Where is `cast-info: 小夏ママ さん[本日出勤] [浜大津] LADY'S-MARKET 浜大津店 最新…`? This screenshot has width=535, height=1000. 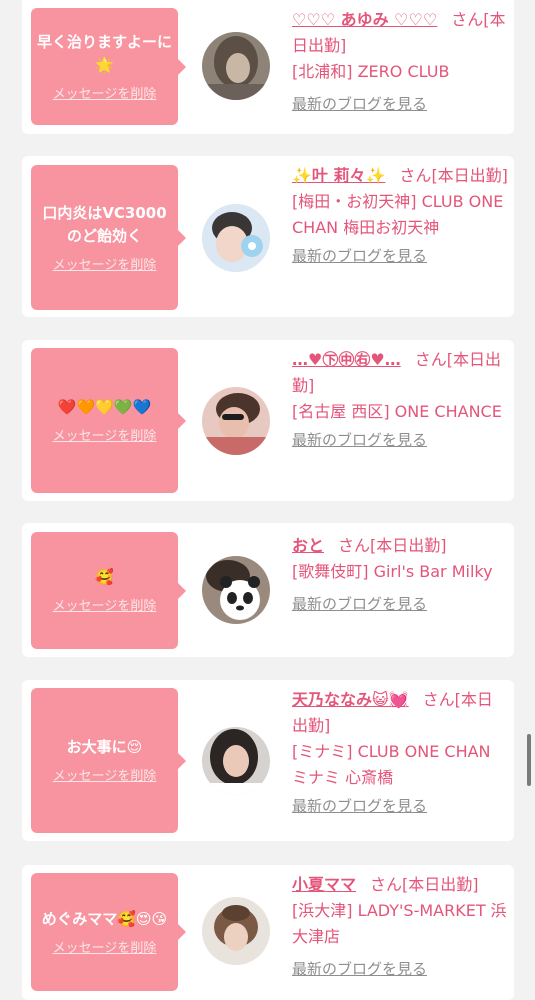 cast-info: 小夏ママ さん[本日出勤] [浜大津] LADY'S-MARKET 浜大津店 最新… is located at coordinates (400, 925).